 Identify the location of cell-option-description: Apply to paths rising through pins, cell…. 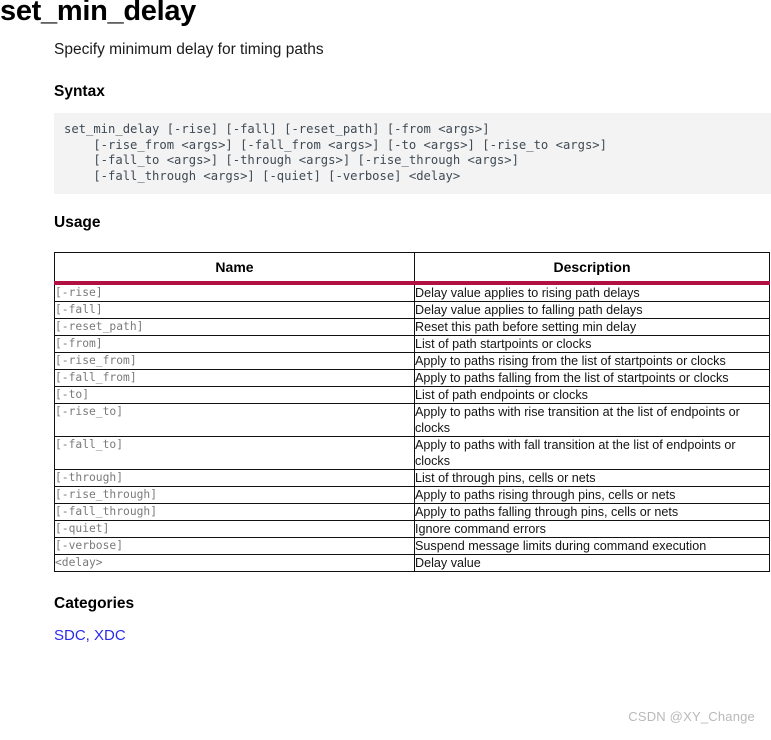
(592, 495).